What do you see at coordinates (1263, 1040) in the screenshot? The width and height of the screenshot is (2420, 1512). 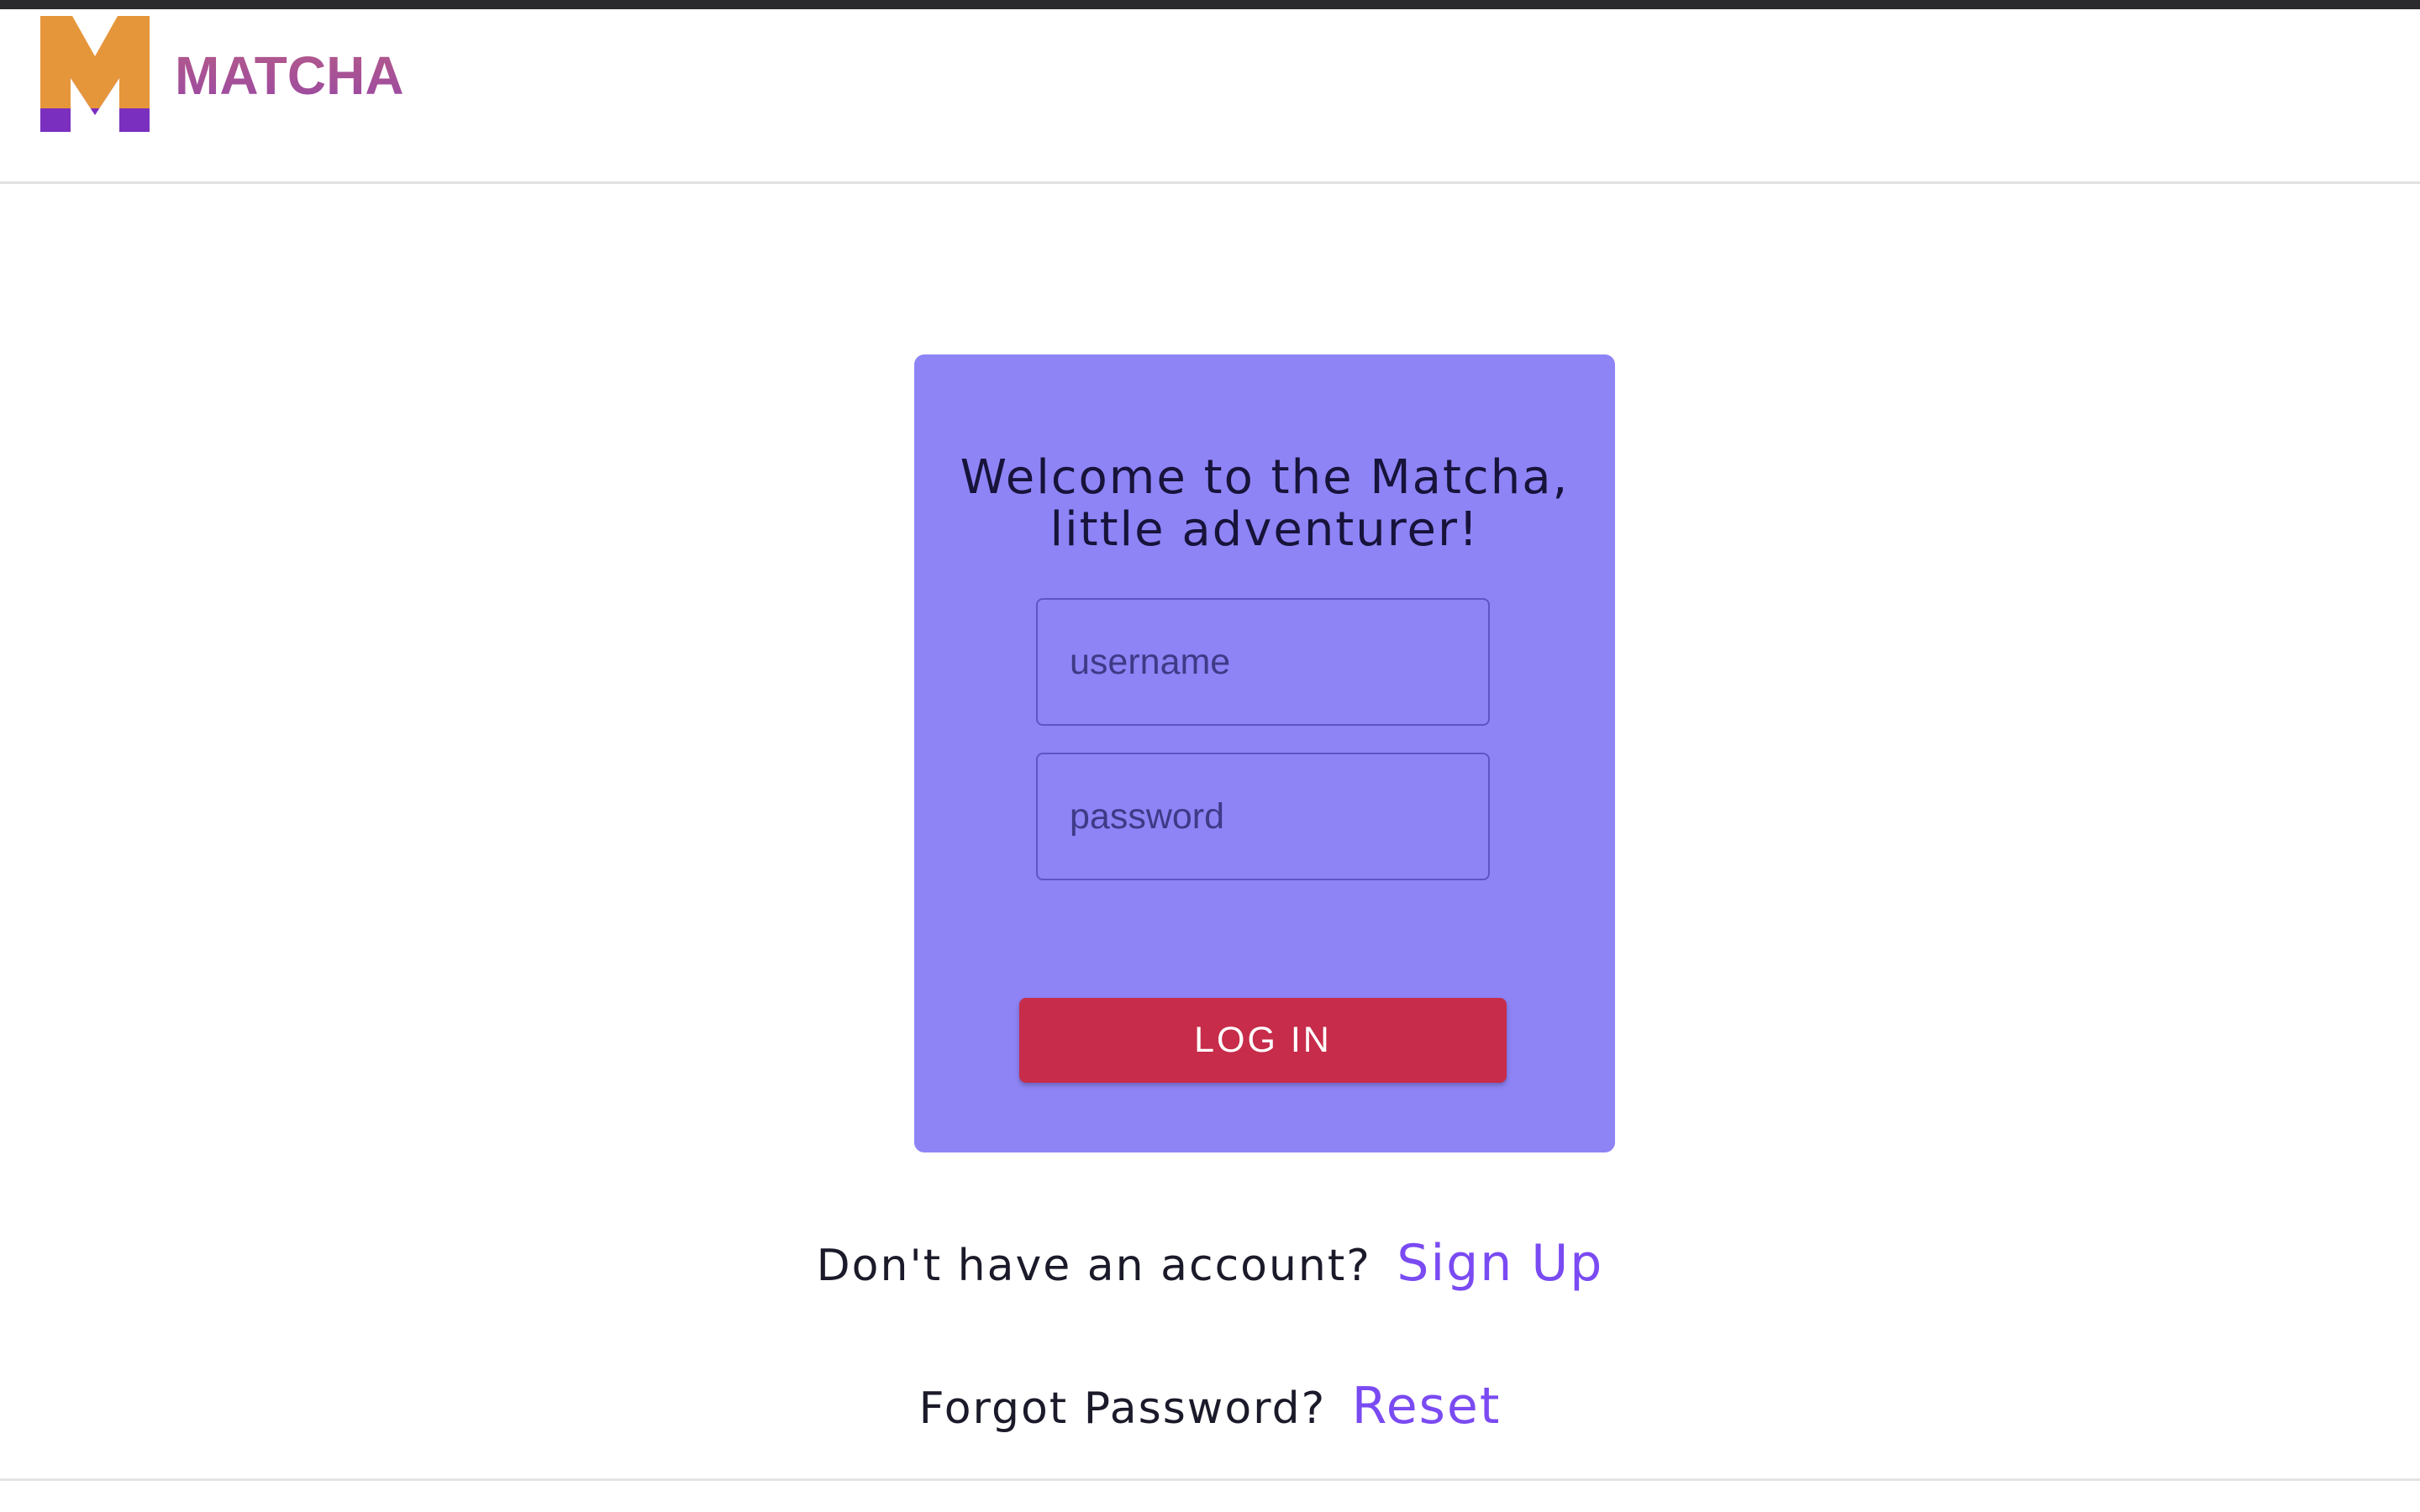 I see `login-button: LOG IN` at bounding box center [1263, 1040].